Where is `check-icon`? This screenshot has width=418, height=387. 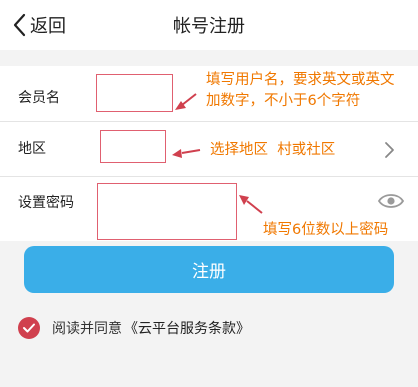 check-icon is located at coordinates (29, 328).